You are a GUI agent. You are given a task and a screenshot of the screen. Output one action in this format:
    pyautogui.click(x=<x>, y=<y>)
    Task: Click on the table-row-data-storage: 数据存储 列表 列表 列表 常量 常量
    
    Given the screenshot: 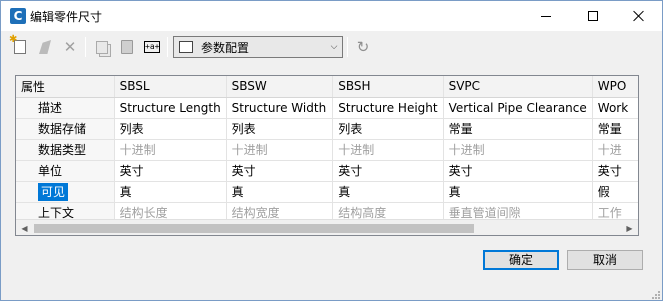 What is the action you would take?
    pyautogui.click(x=327, y=129)
    